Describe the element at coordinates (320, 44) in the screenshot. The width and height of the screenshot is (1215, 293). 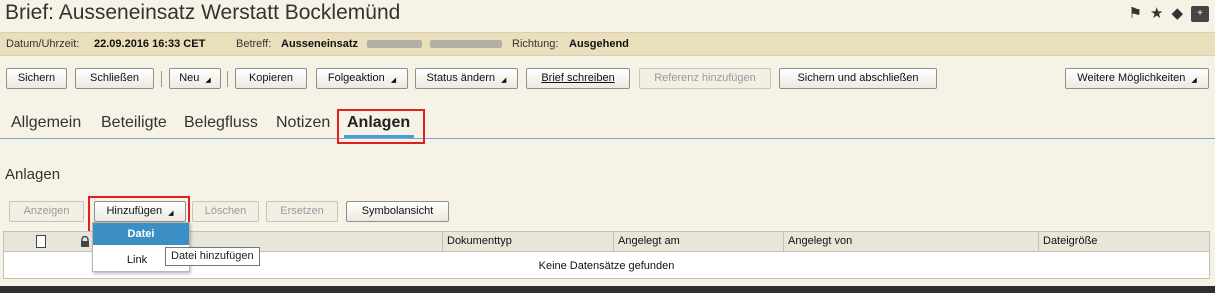
I see `betreff-value: Ausseneinsatz` at that location.